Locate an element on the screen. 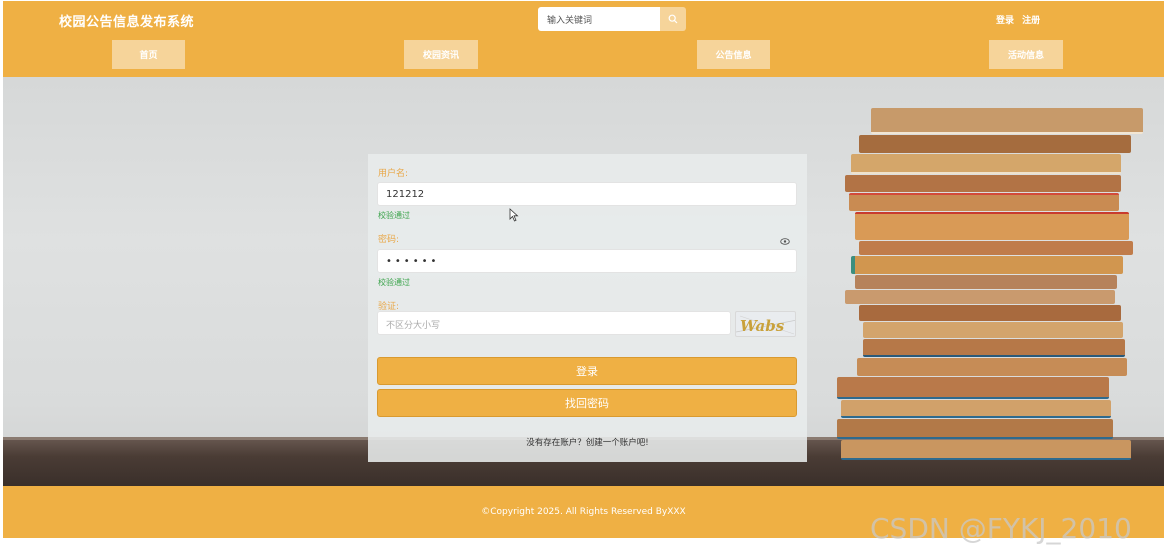  nav-home: 首页 is located at coordinates (148, 54).